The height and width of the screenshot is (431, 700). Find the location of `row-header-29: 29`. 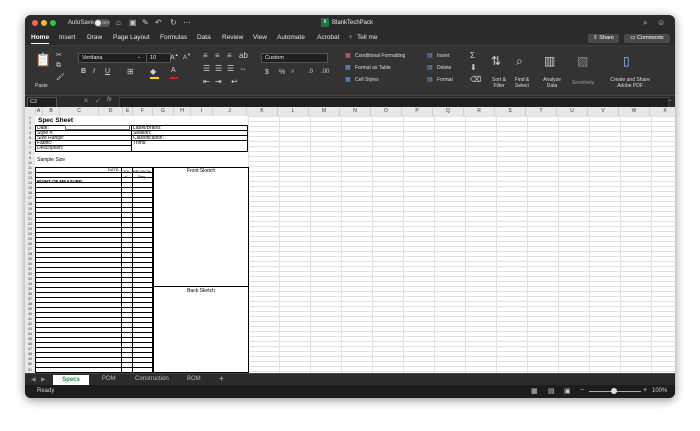

row-header-29: 29 is located at coordinates (30, 259).